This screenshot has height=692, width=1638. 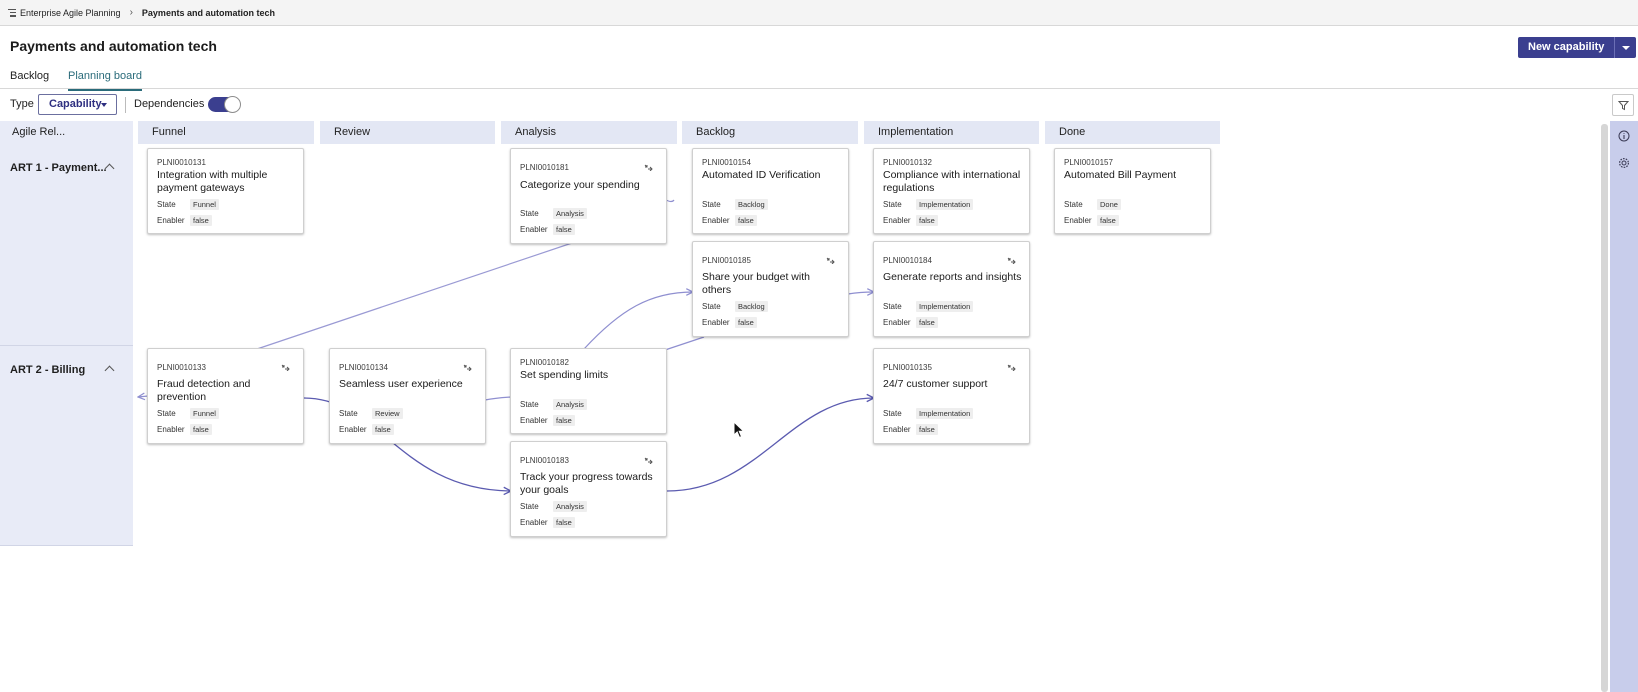 What do you see at coordinates (181, 367) in the screenshot?
I see `card-id: PLNI0010133` at bounding box center [181, 367].